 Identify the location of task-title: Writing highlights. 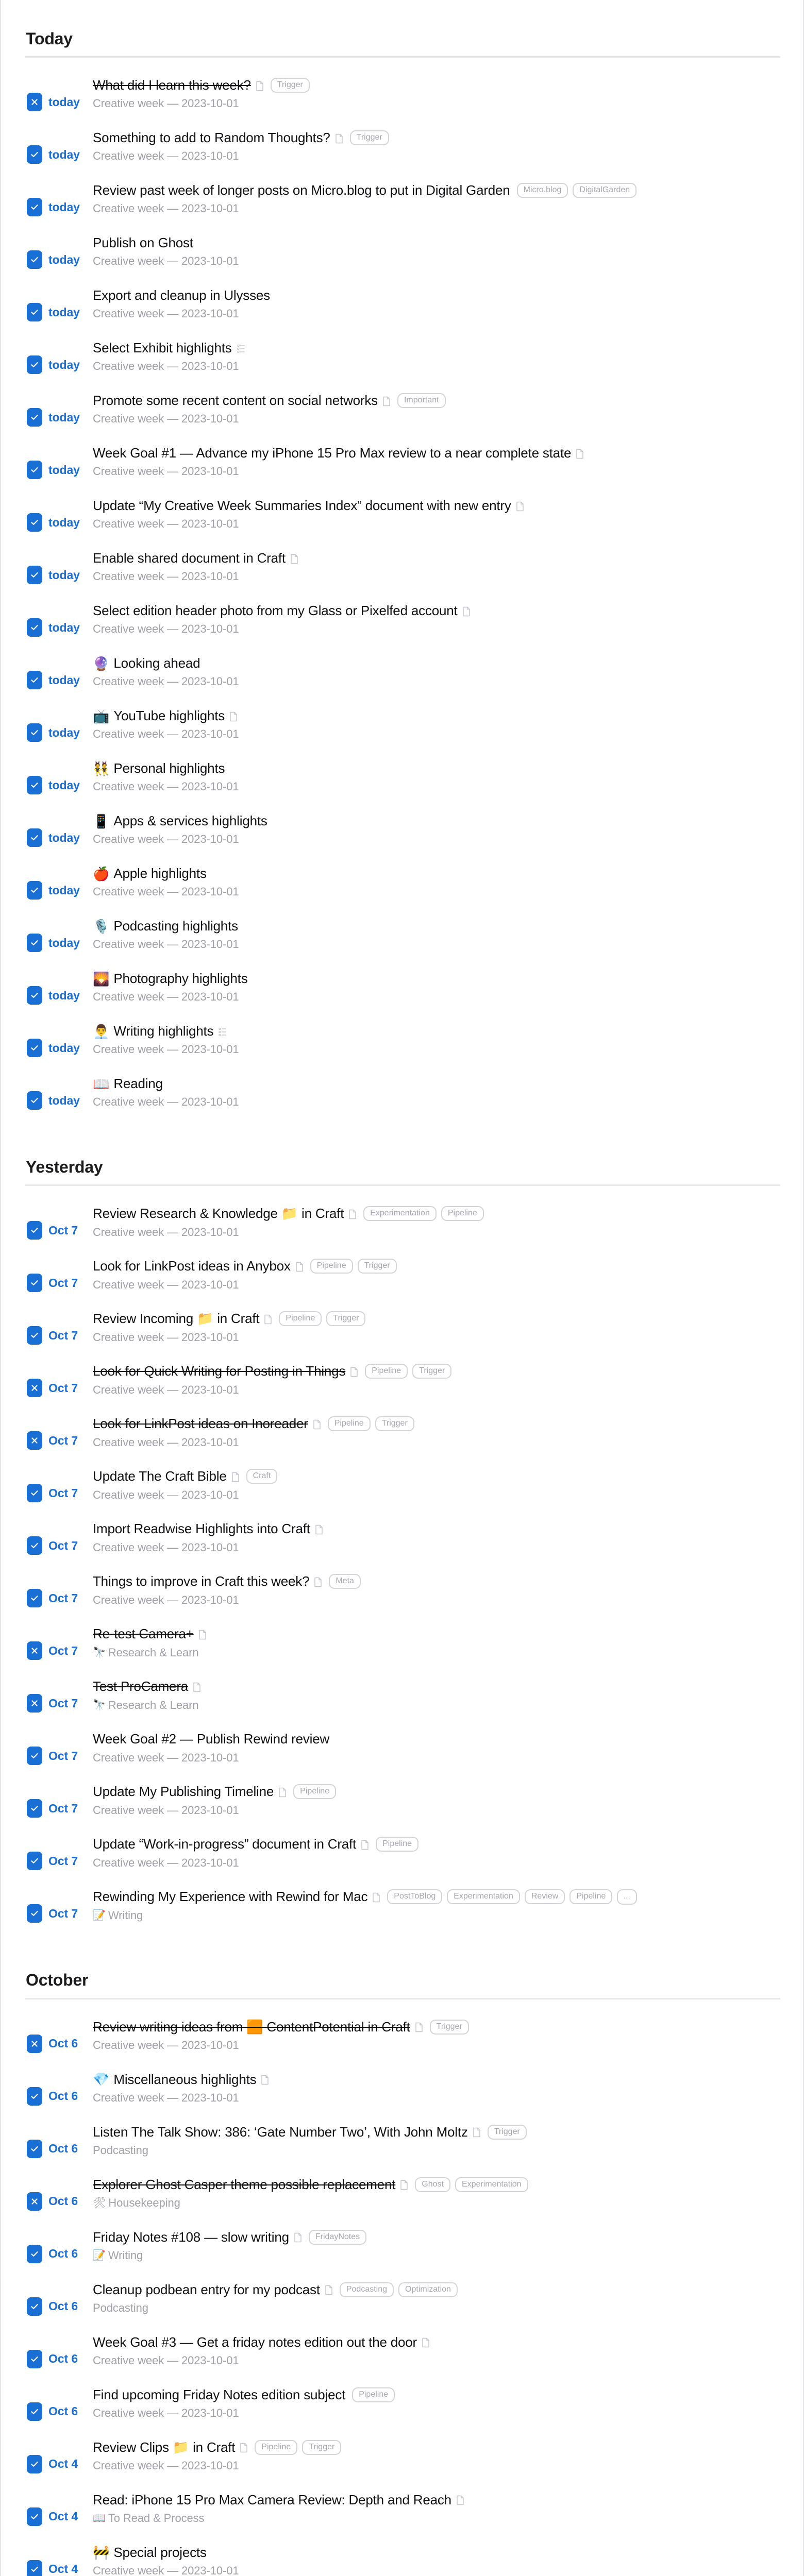
(163, 1031).